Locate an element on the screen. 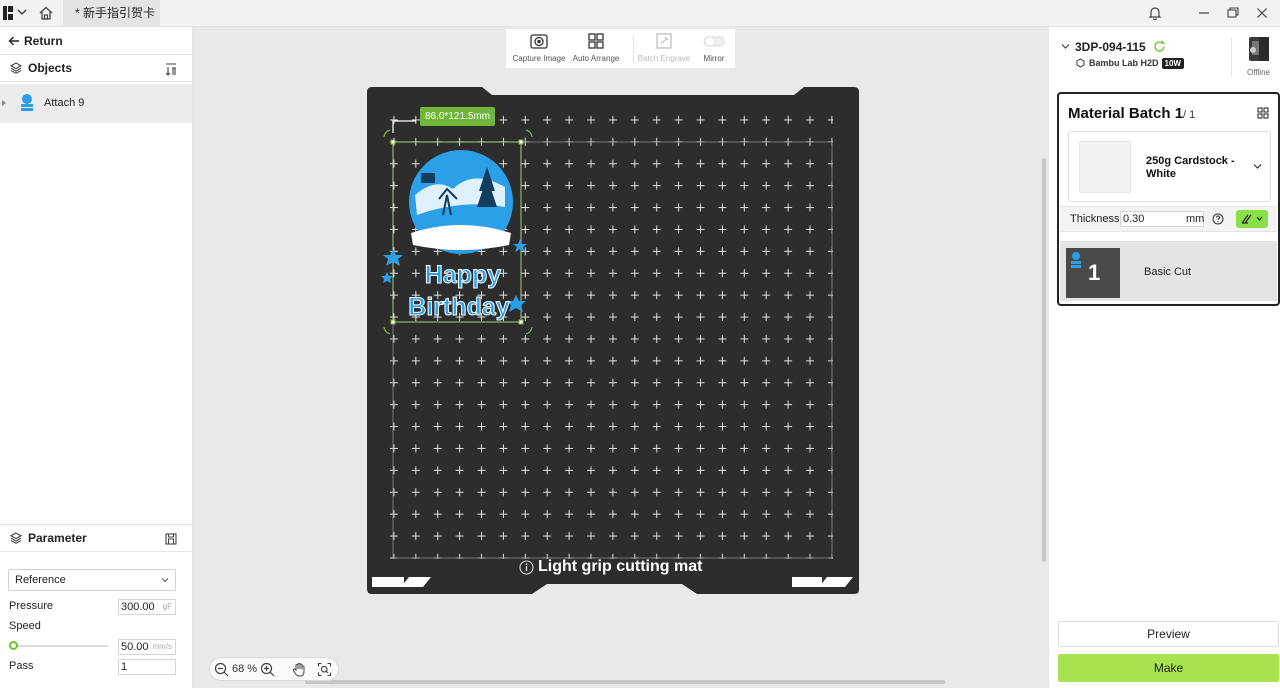  save-preset-icon is located at coordinates (171, 539).